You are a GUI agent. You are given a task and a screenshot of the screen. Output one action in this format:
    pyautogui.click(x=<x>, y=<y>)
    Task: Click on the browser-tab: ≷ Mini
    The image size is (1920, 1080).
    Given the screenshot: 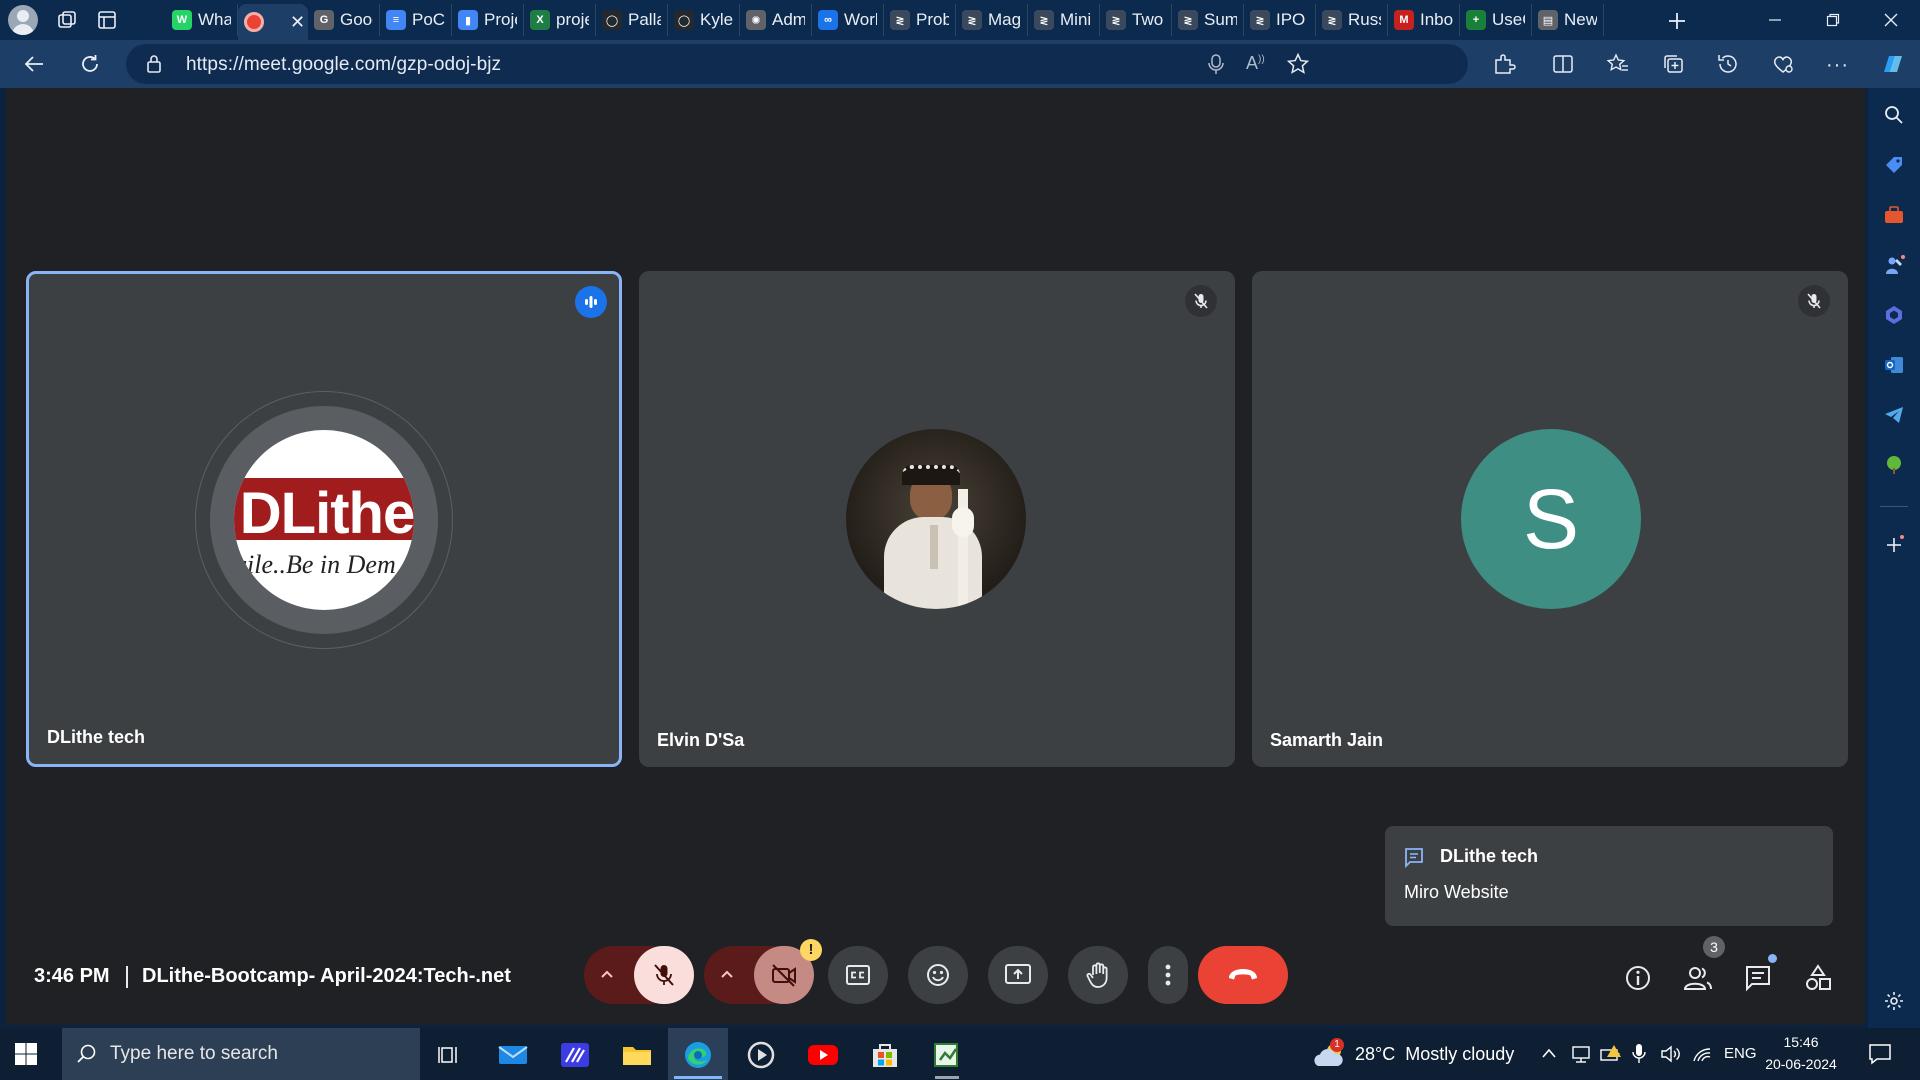 What is the action you would take?
    pyautogui.click(x=1064, y=20)
    